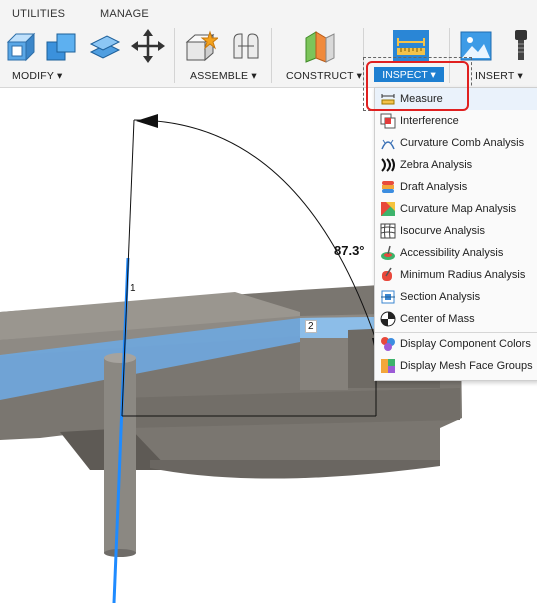 The height and width of the screenshot is (603, 537). What do you see at coordinates (133, 288) in the screenshot?
I see `edge-label-1: 1` at bounding box center [133, 288].